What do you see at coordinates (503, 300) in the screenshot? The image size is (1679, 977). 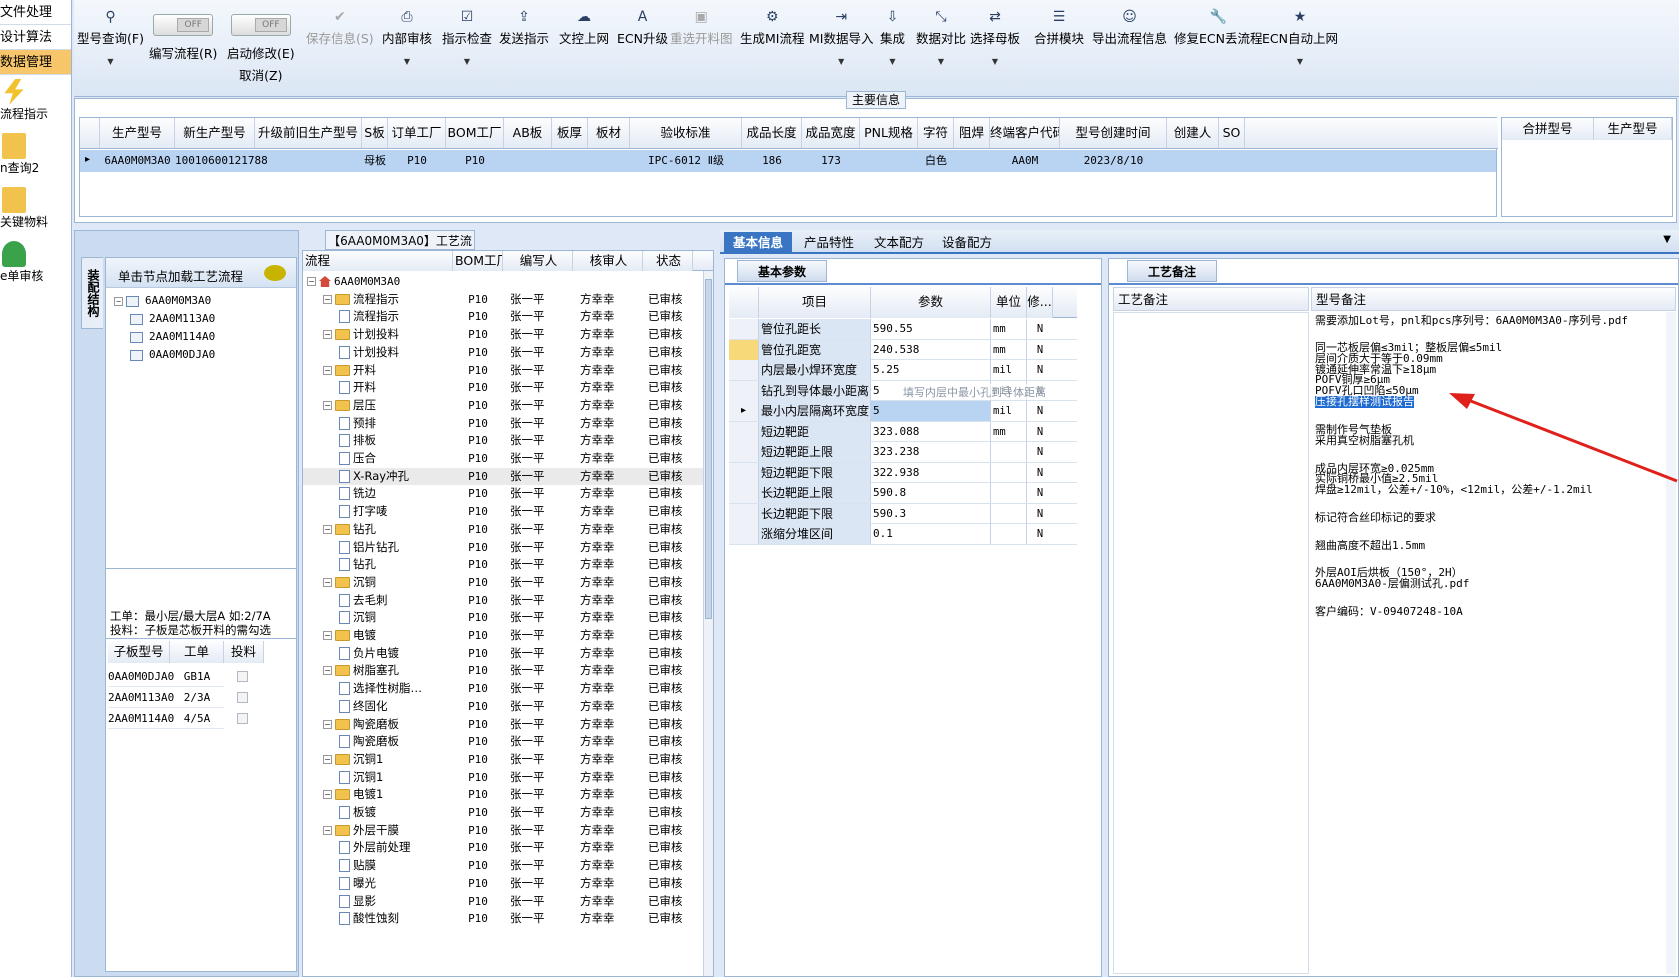 I see `flow-row: − 流程指示 P10 张一平 方幸幸 已审核` at bounding box center [503, 300].